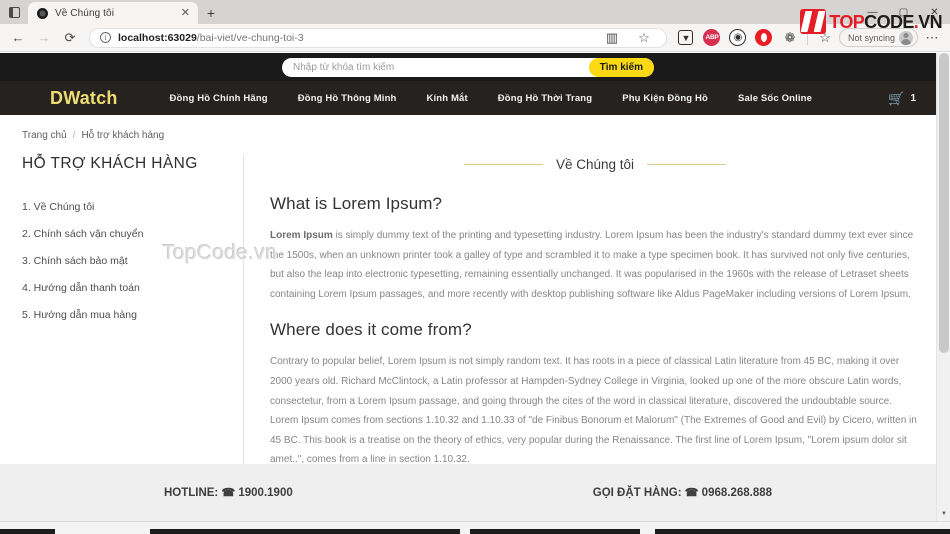 The width and height of the screenshot is (950, 534). Describe the element at coordinates (686, 38) in the screenshot. I see `collections-icon: ▼` at that location.